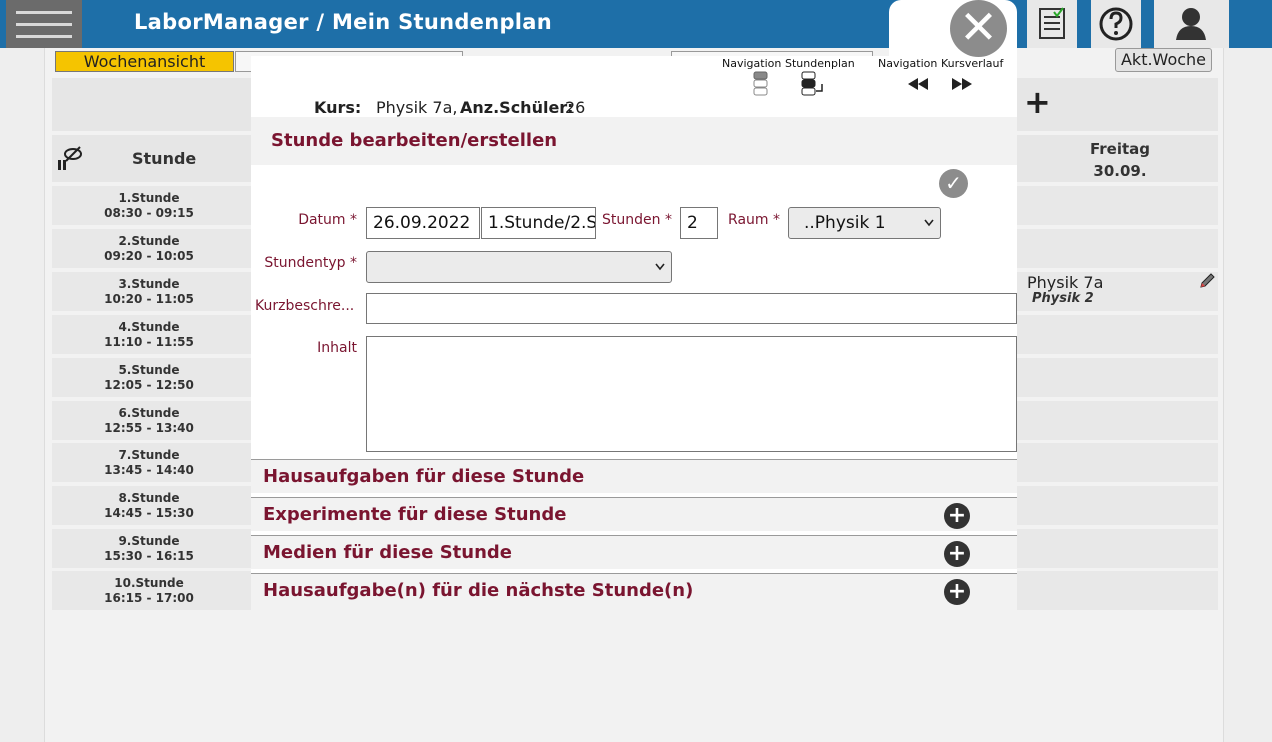 This screenshot has height=742, width=1272. Describe the element at coordinates (144, 61) in the screenshot. I see `tab-week-view: Wochenansicht` at that location.